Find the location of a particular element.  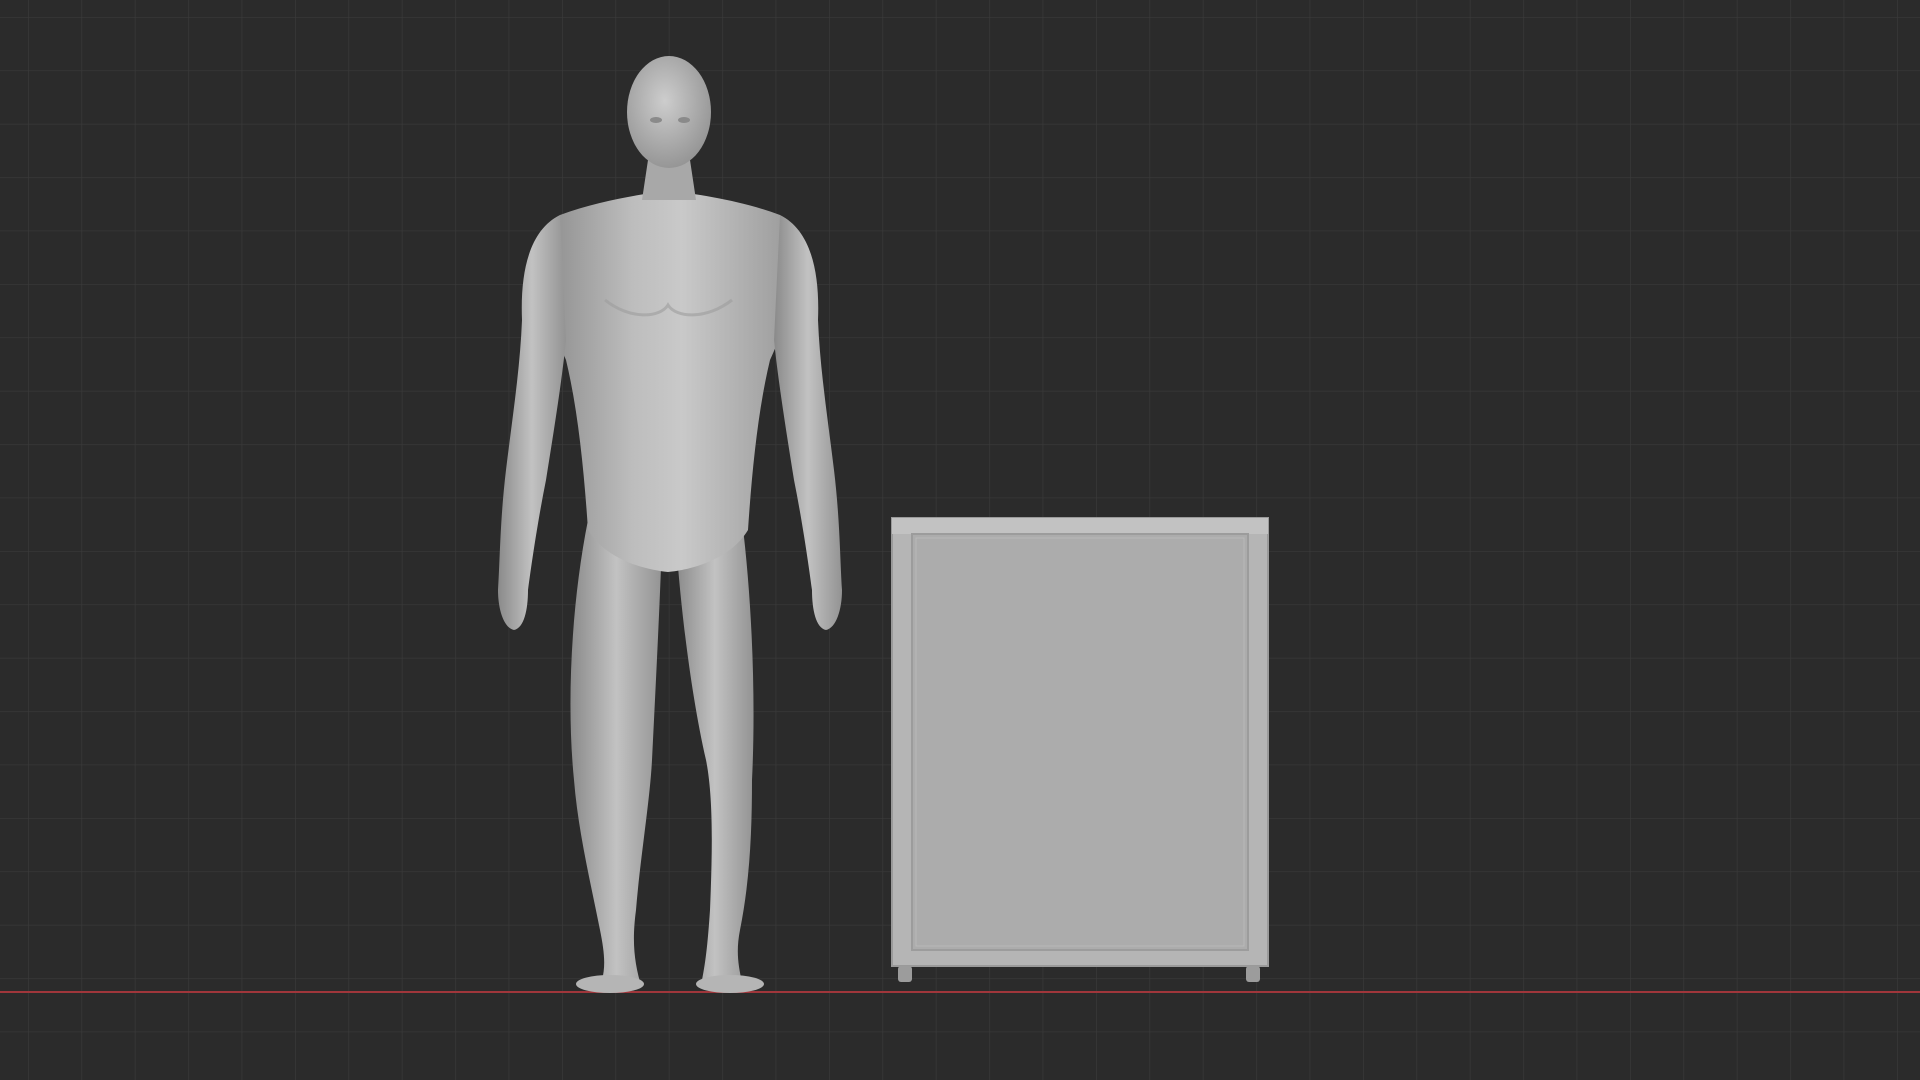

cabinet-panel is located at coordinates (1080, 742).